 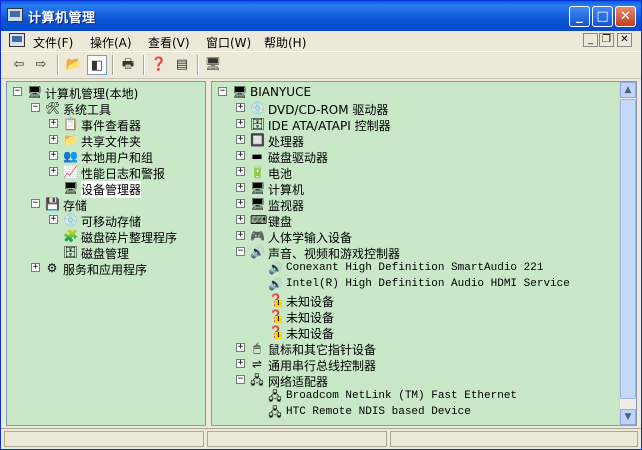 I want to click on left-tree-item: 🧩 磁盘碎片整理程序, so click(x=106, y=236).